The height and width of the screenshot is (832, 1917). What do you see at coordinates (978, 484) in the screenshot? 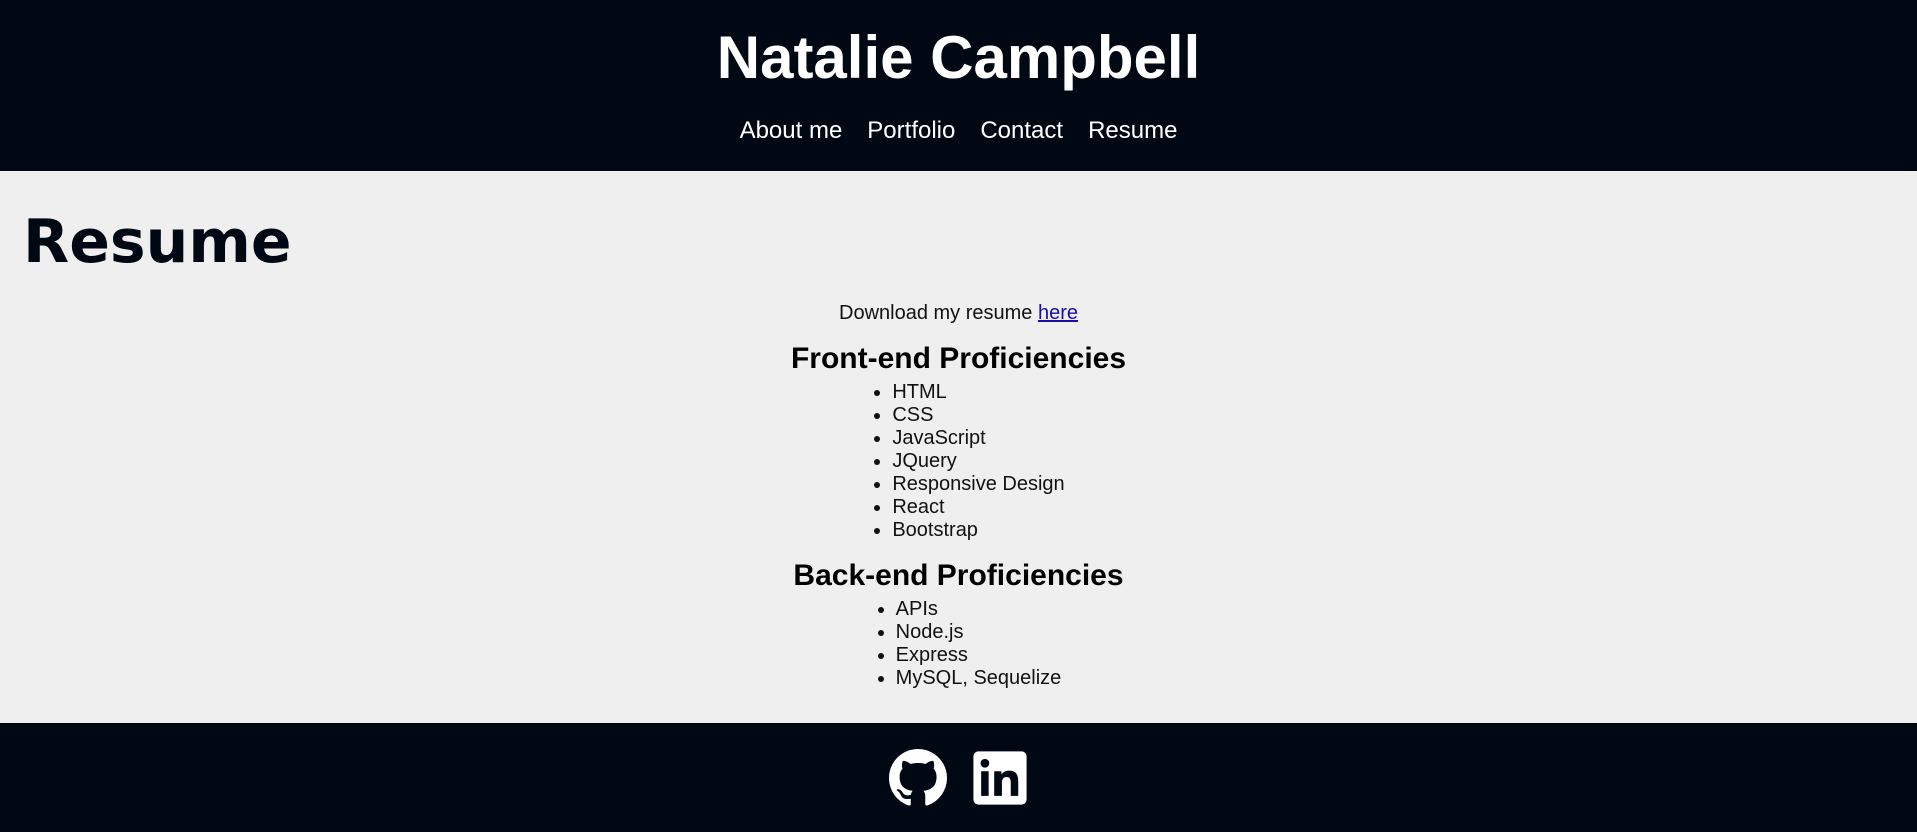
I see `list-item: Responsive Design` at bounding box center [978, 484].